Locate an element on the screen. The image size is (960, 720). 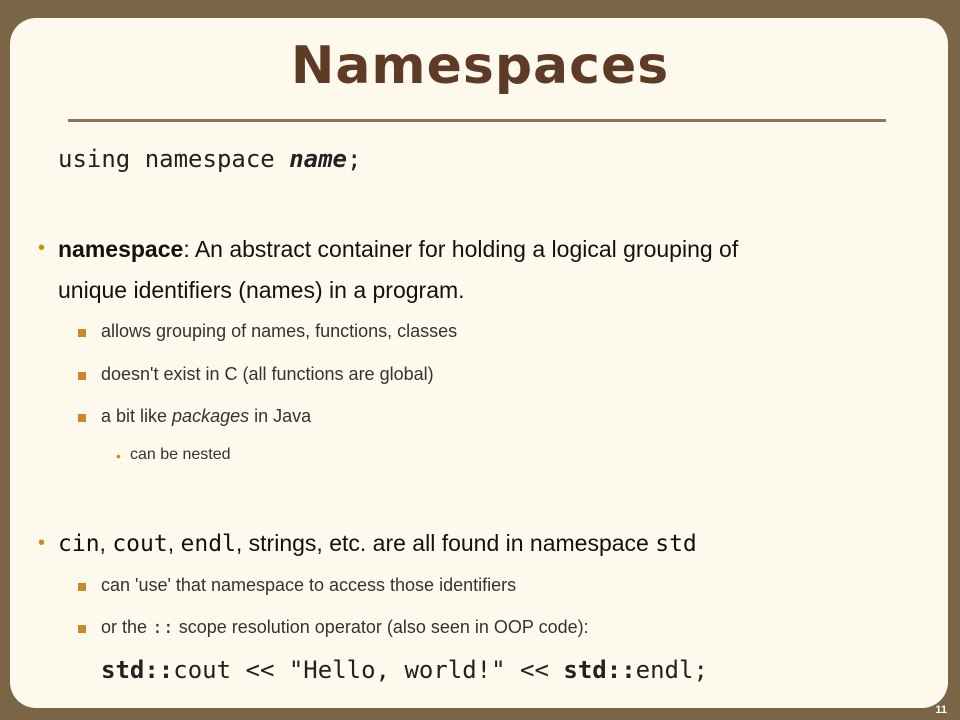
code-middle: cout << "Hello, world!" << is located at coordinates (368, 670).